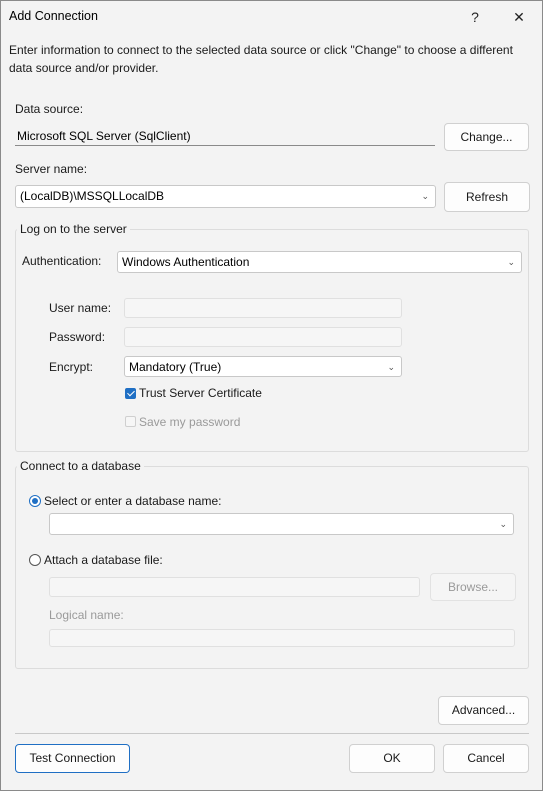  What do you see at coordinates (103, 560) in the screenshot?
I see `attach-file-label: Attach a database file:` at bounding box center [103, 560].